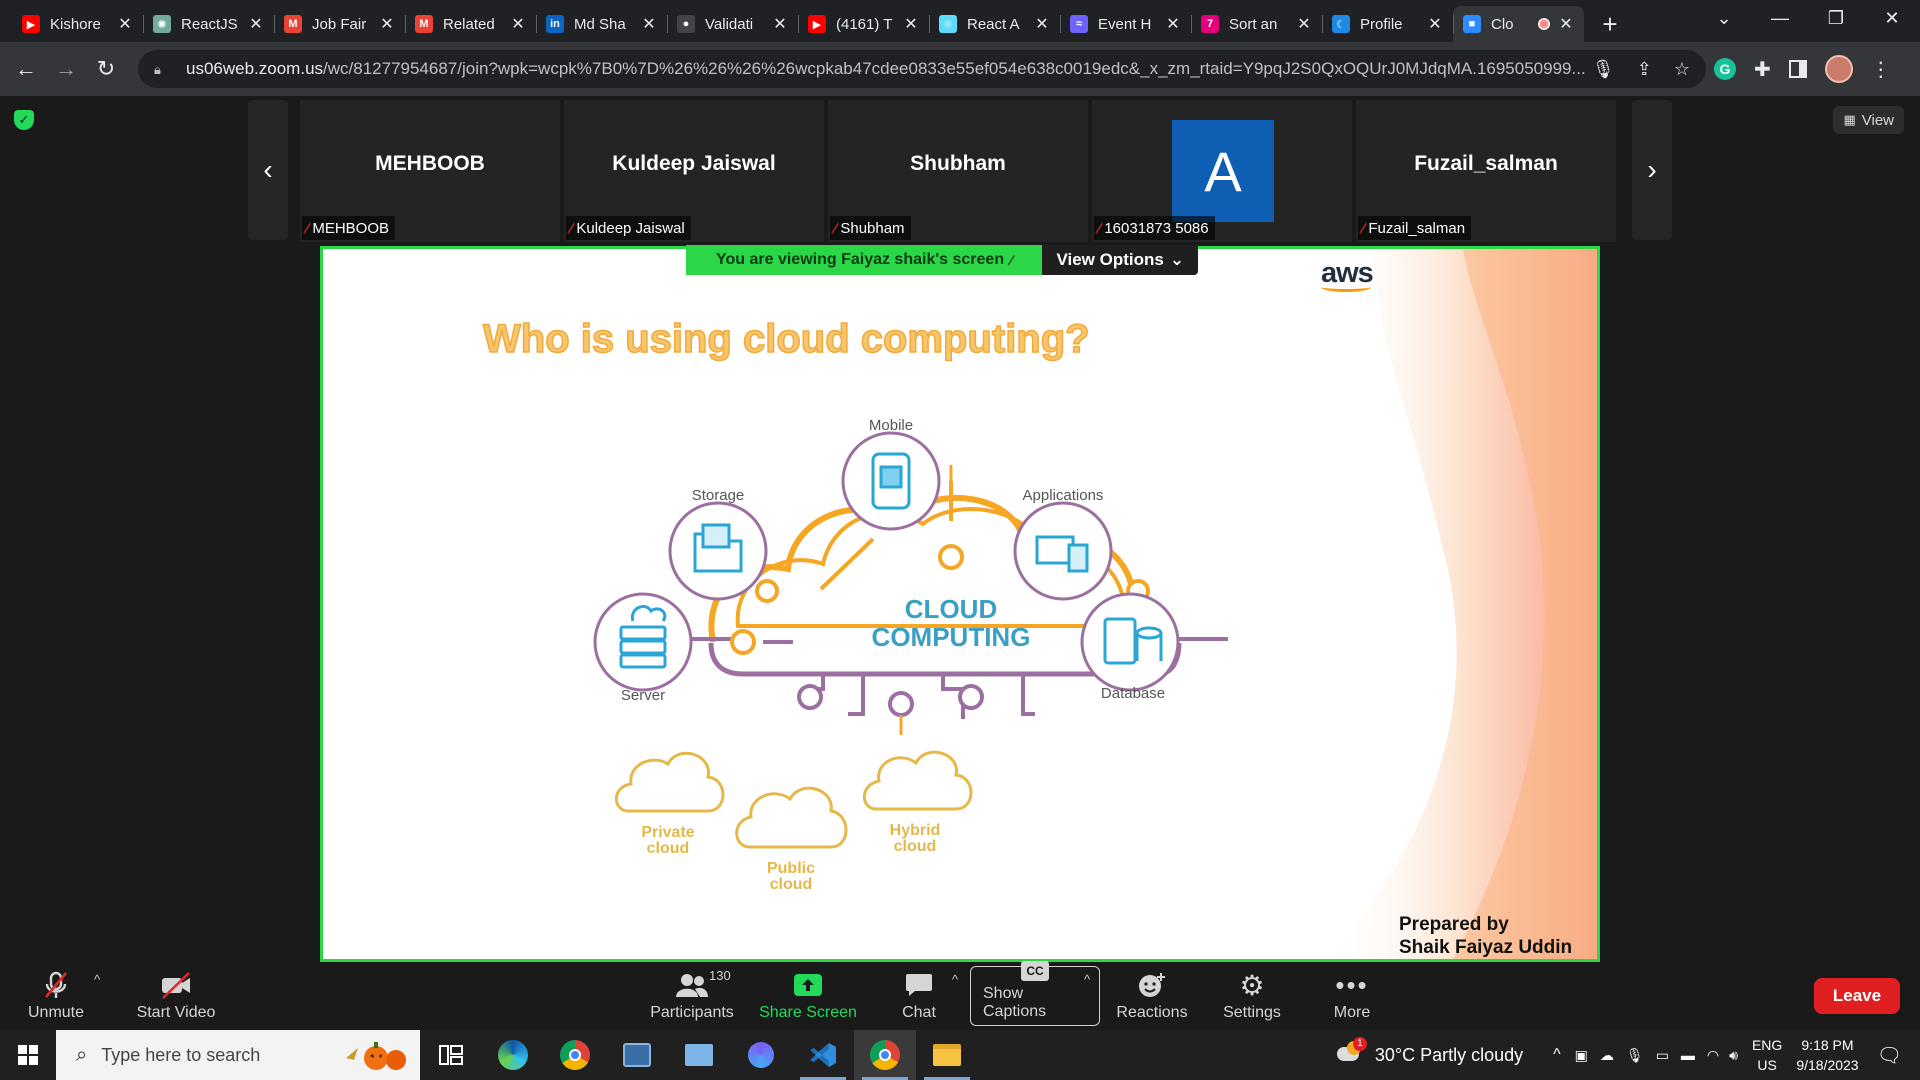  Describe the element at coordinates (208, 24) in the screenshot. I see `browser-tab: ✺ ReactJS ✕` at that location.